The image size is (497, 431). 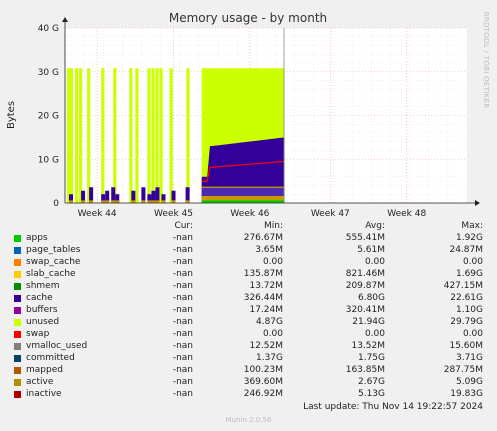 I want to click on legend-avg: 5.13G, so click(x=371, y=394).